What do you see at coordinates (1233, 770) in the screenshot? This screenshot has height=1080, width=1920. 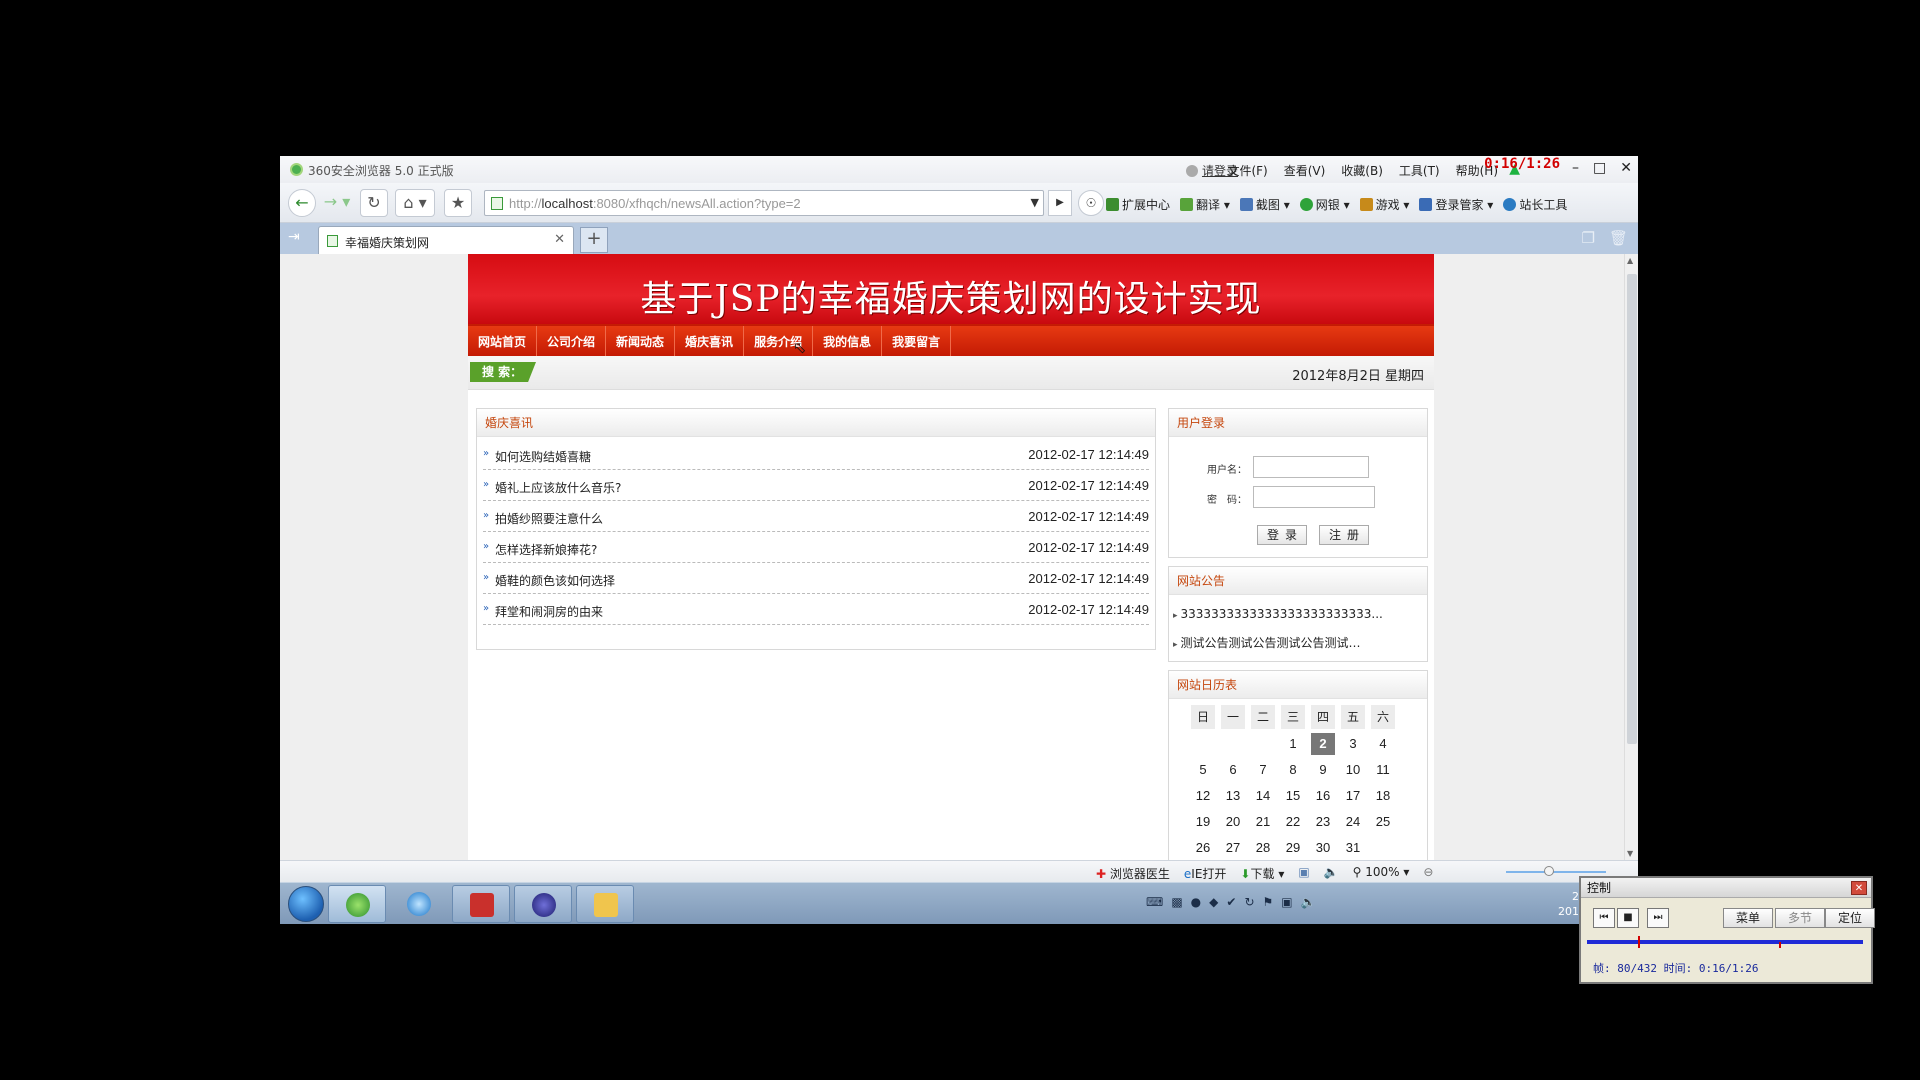 I see `calendar-day: 6` at bounding box center [1233, 770].